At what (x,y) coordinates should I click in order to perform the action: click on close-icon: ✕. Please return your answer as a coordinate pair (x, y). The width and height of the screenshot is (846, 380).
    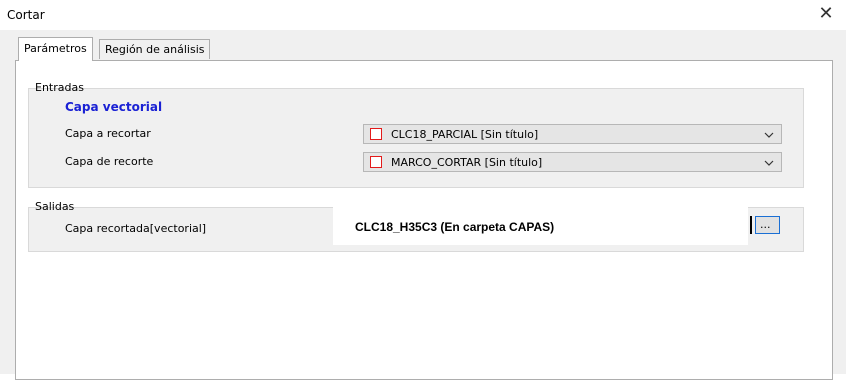
    Looking at the image, I should click on (826, 14).